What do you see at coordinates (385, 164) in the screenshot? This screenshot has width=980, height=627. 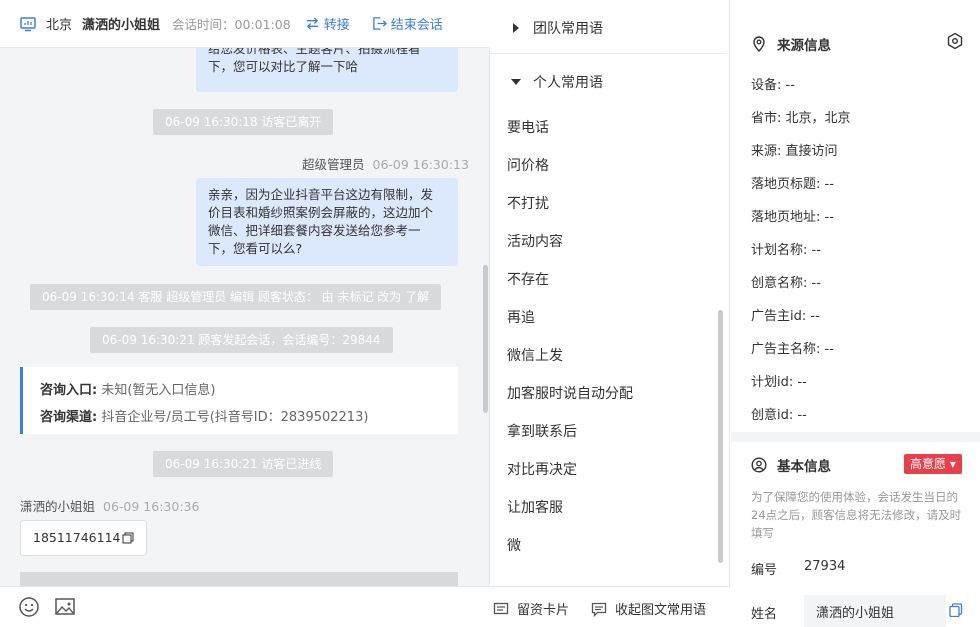 I see `agent-sender: 超级管理员 06-09 16:30:13` at bounding box center [385, 164].